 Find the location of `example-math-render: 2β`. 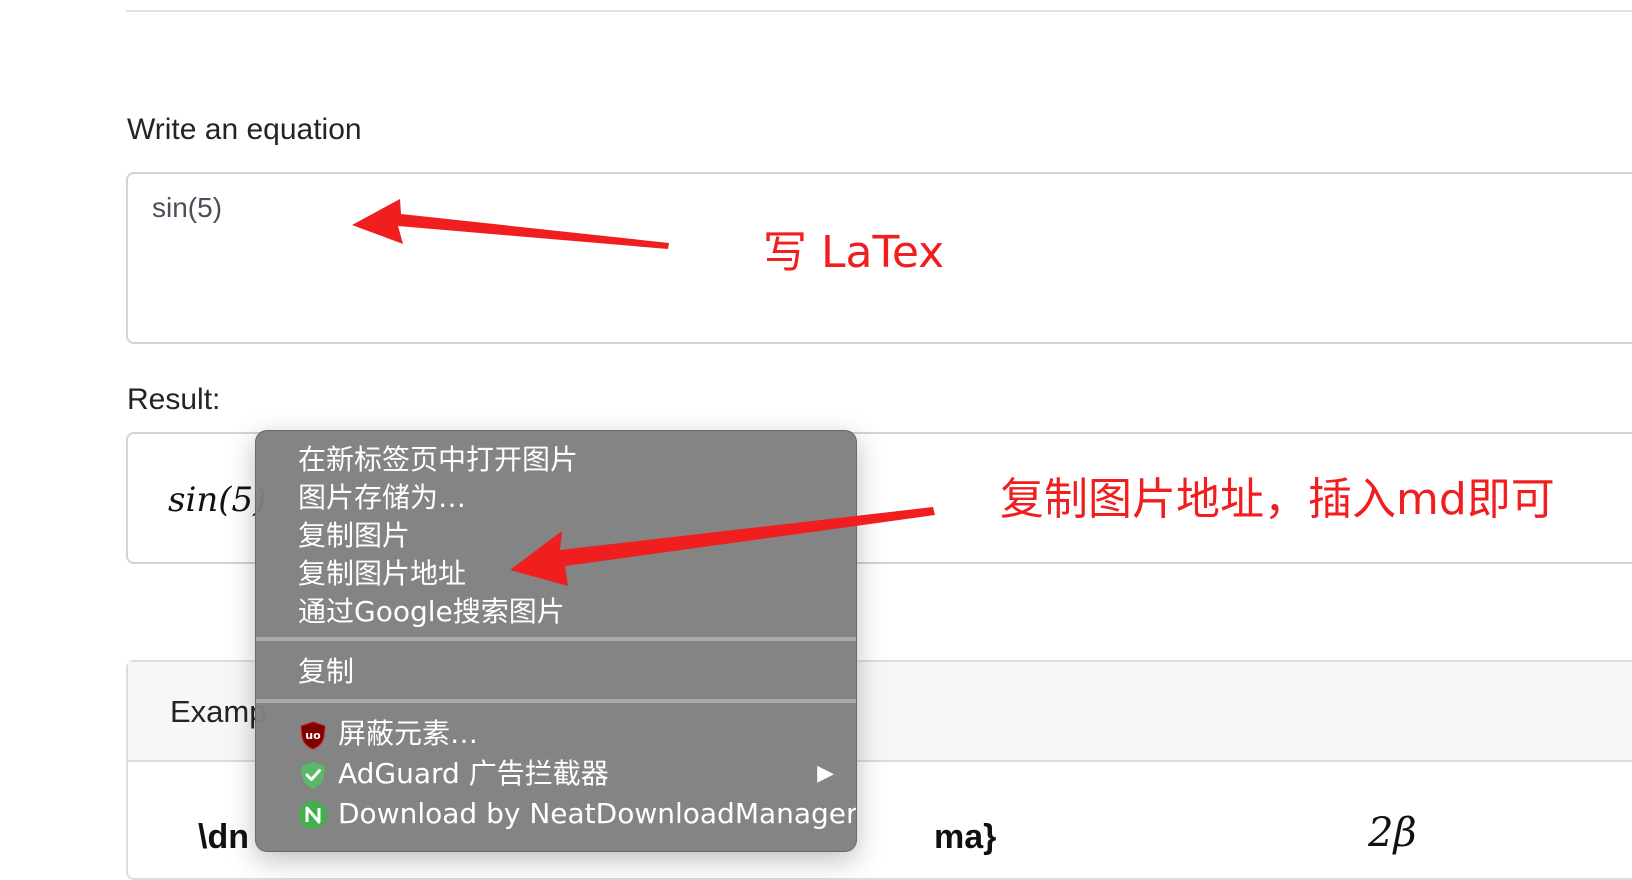

example-math-render: 2β is located at coordinates (1392, 833).